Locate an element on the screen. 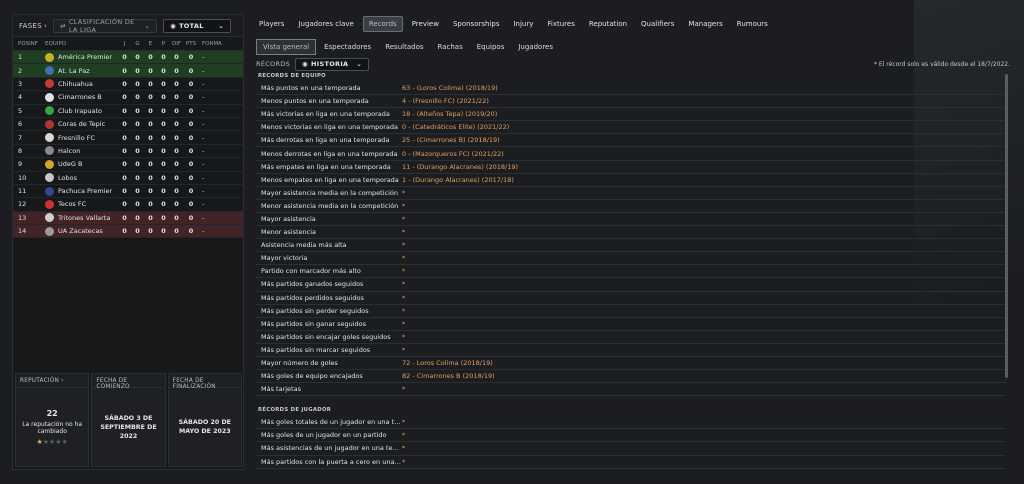 The width and height of the screenshot is (1024, 484). team-cell: UA Zacatecas is located at coordinates (81, 231).